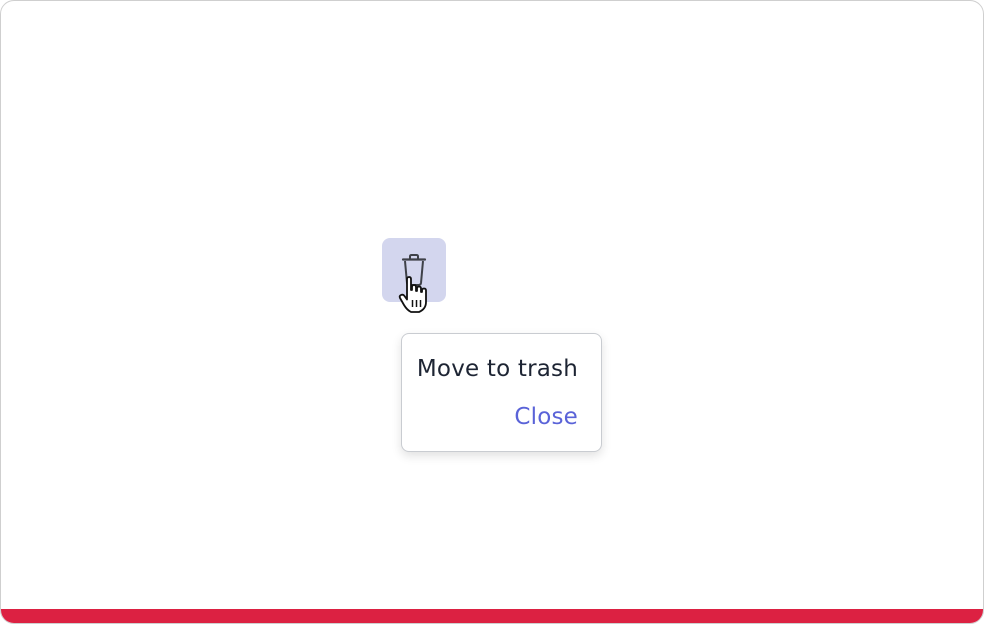 The height and width of the screenshot is (624, 984). I want to click on close-link: Close, so click(546, 417).